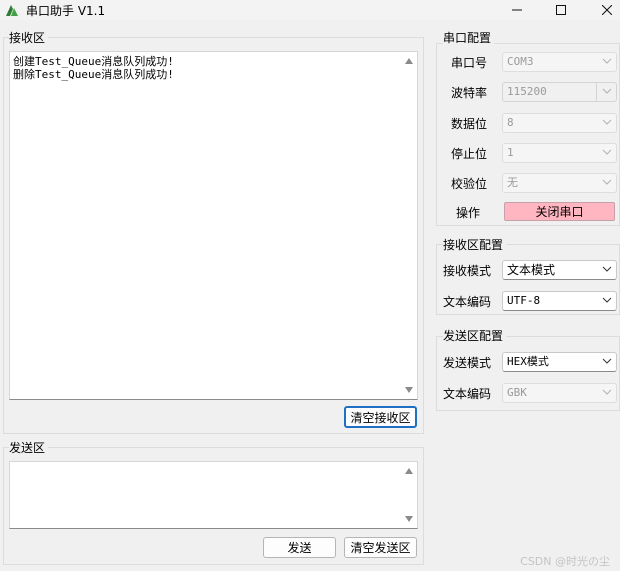 Image resolution: width=620 pixels, height=571 pixels. Describe the element at coordinates (528, 361) in the screenshot. I see `send-mode-value: HEX模式` at that location.